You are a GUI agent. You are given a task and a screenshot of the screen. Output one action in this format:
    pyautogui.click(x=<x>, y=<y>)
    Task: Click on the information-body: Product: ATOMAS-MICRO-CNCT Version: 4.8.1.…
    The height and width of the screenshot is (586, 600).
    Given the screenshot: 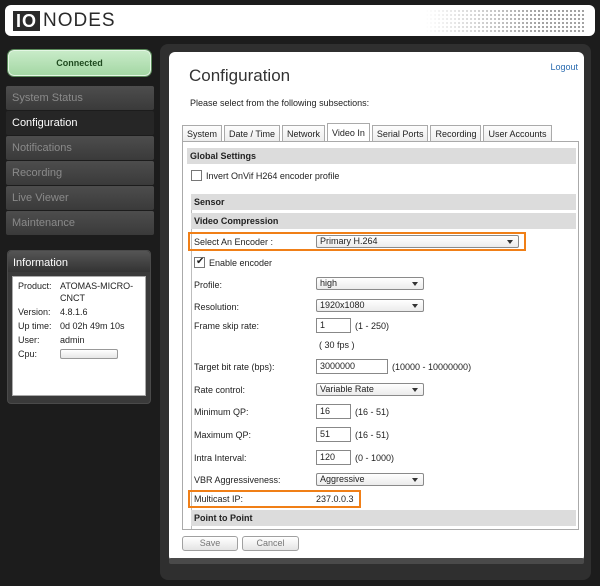 What is the action you would take?
    pyautogui.click(x=79, y=336)
    